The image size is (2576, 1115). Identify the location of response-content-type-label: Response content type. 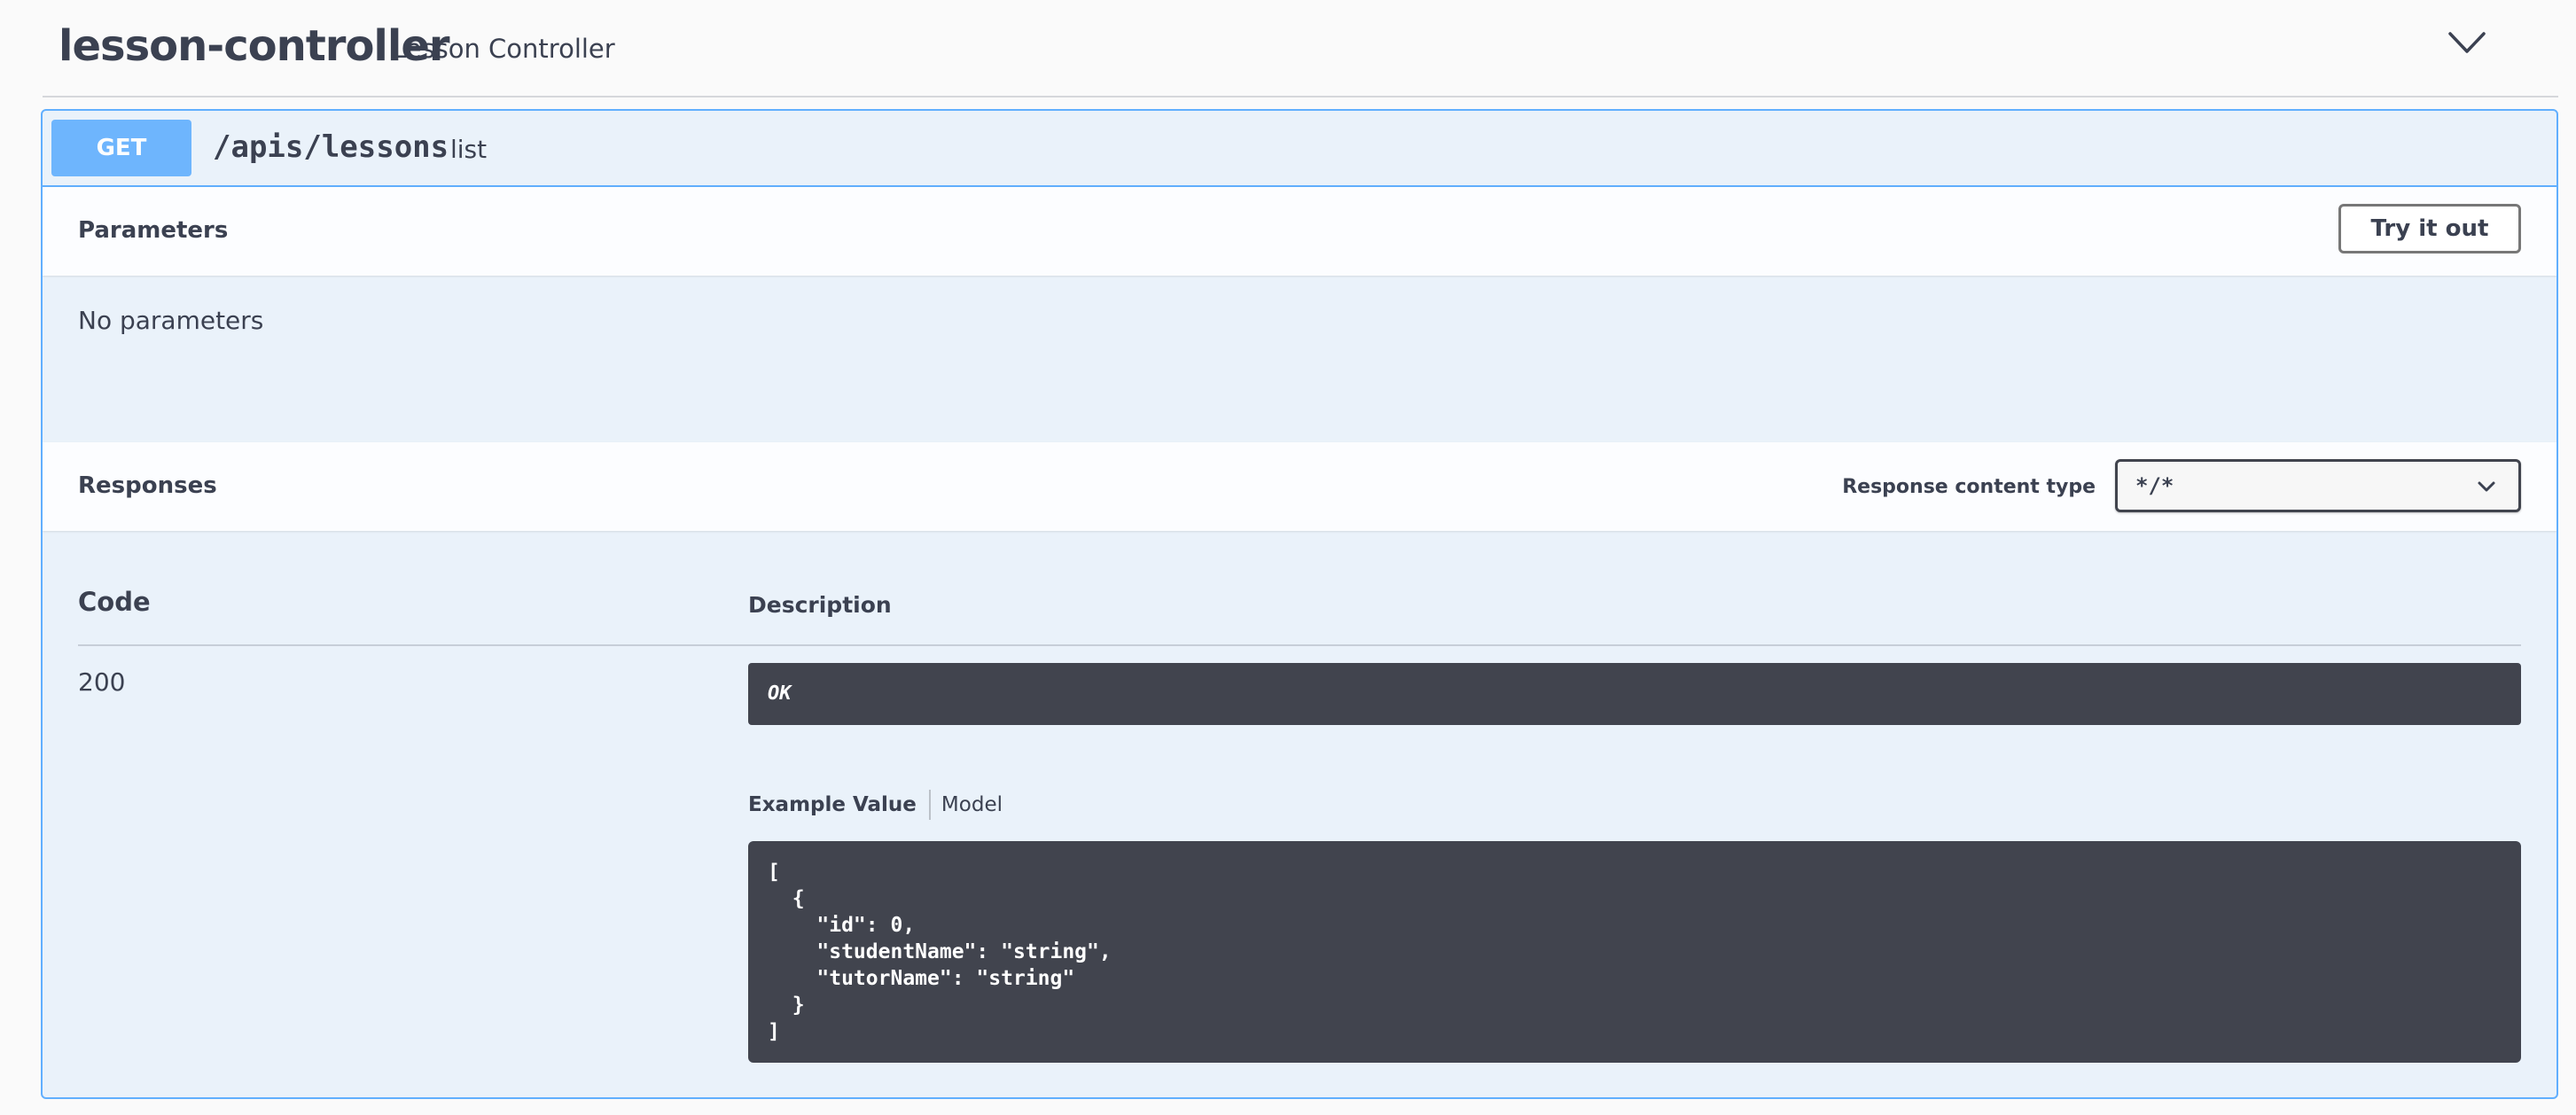
(1969, 487).